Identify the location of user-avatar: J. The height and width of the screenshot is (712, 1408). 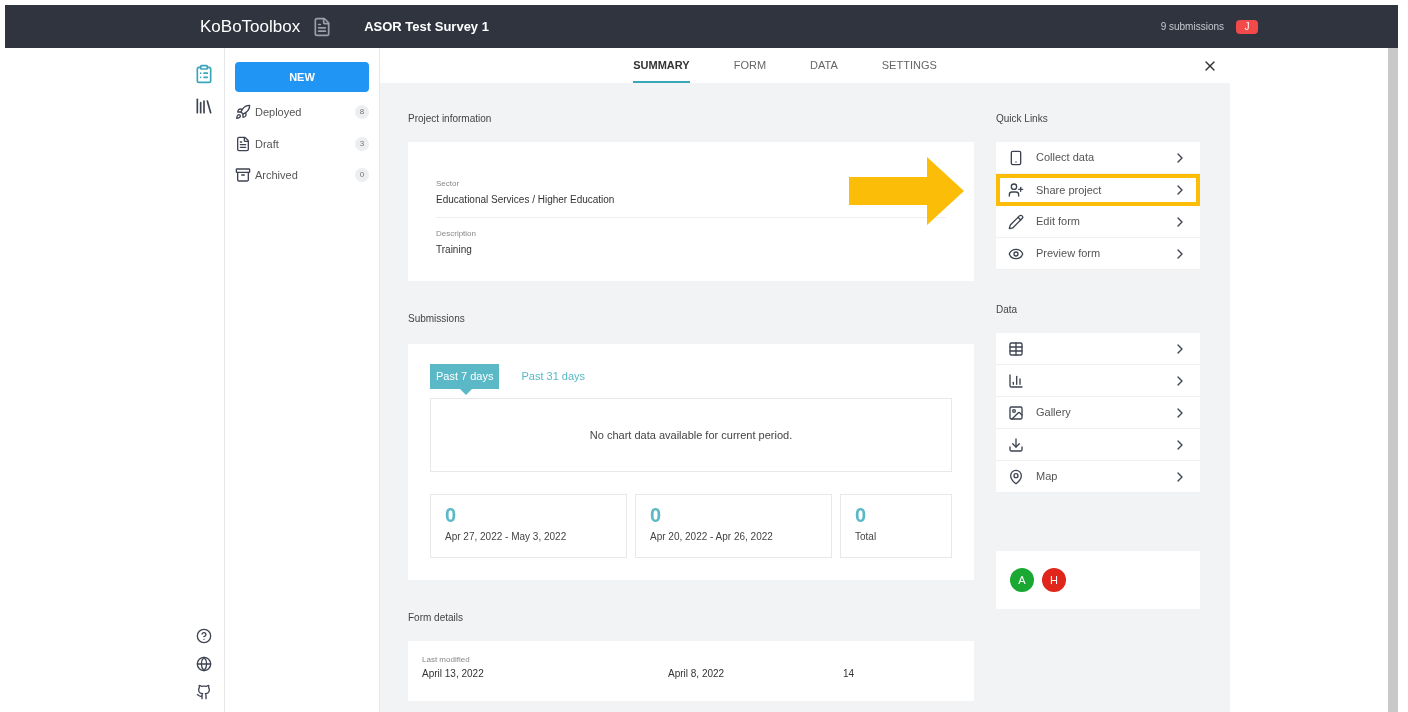
(1247, 26).